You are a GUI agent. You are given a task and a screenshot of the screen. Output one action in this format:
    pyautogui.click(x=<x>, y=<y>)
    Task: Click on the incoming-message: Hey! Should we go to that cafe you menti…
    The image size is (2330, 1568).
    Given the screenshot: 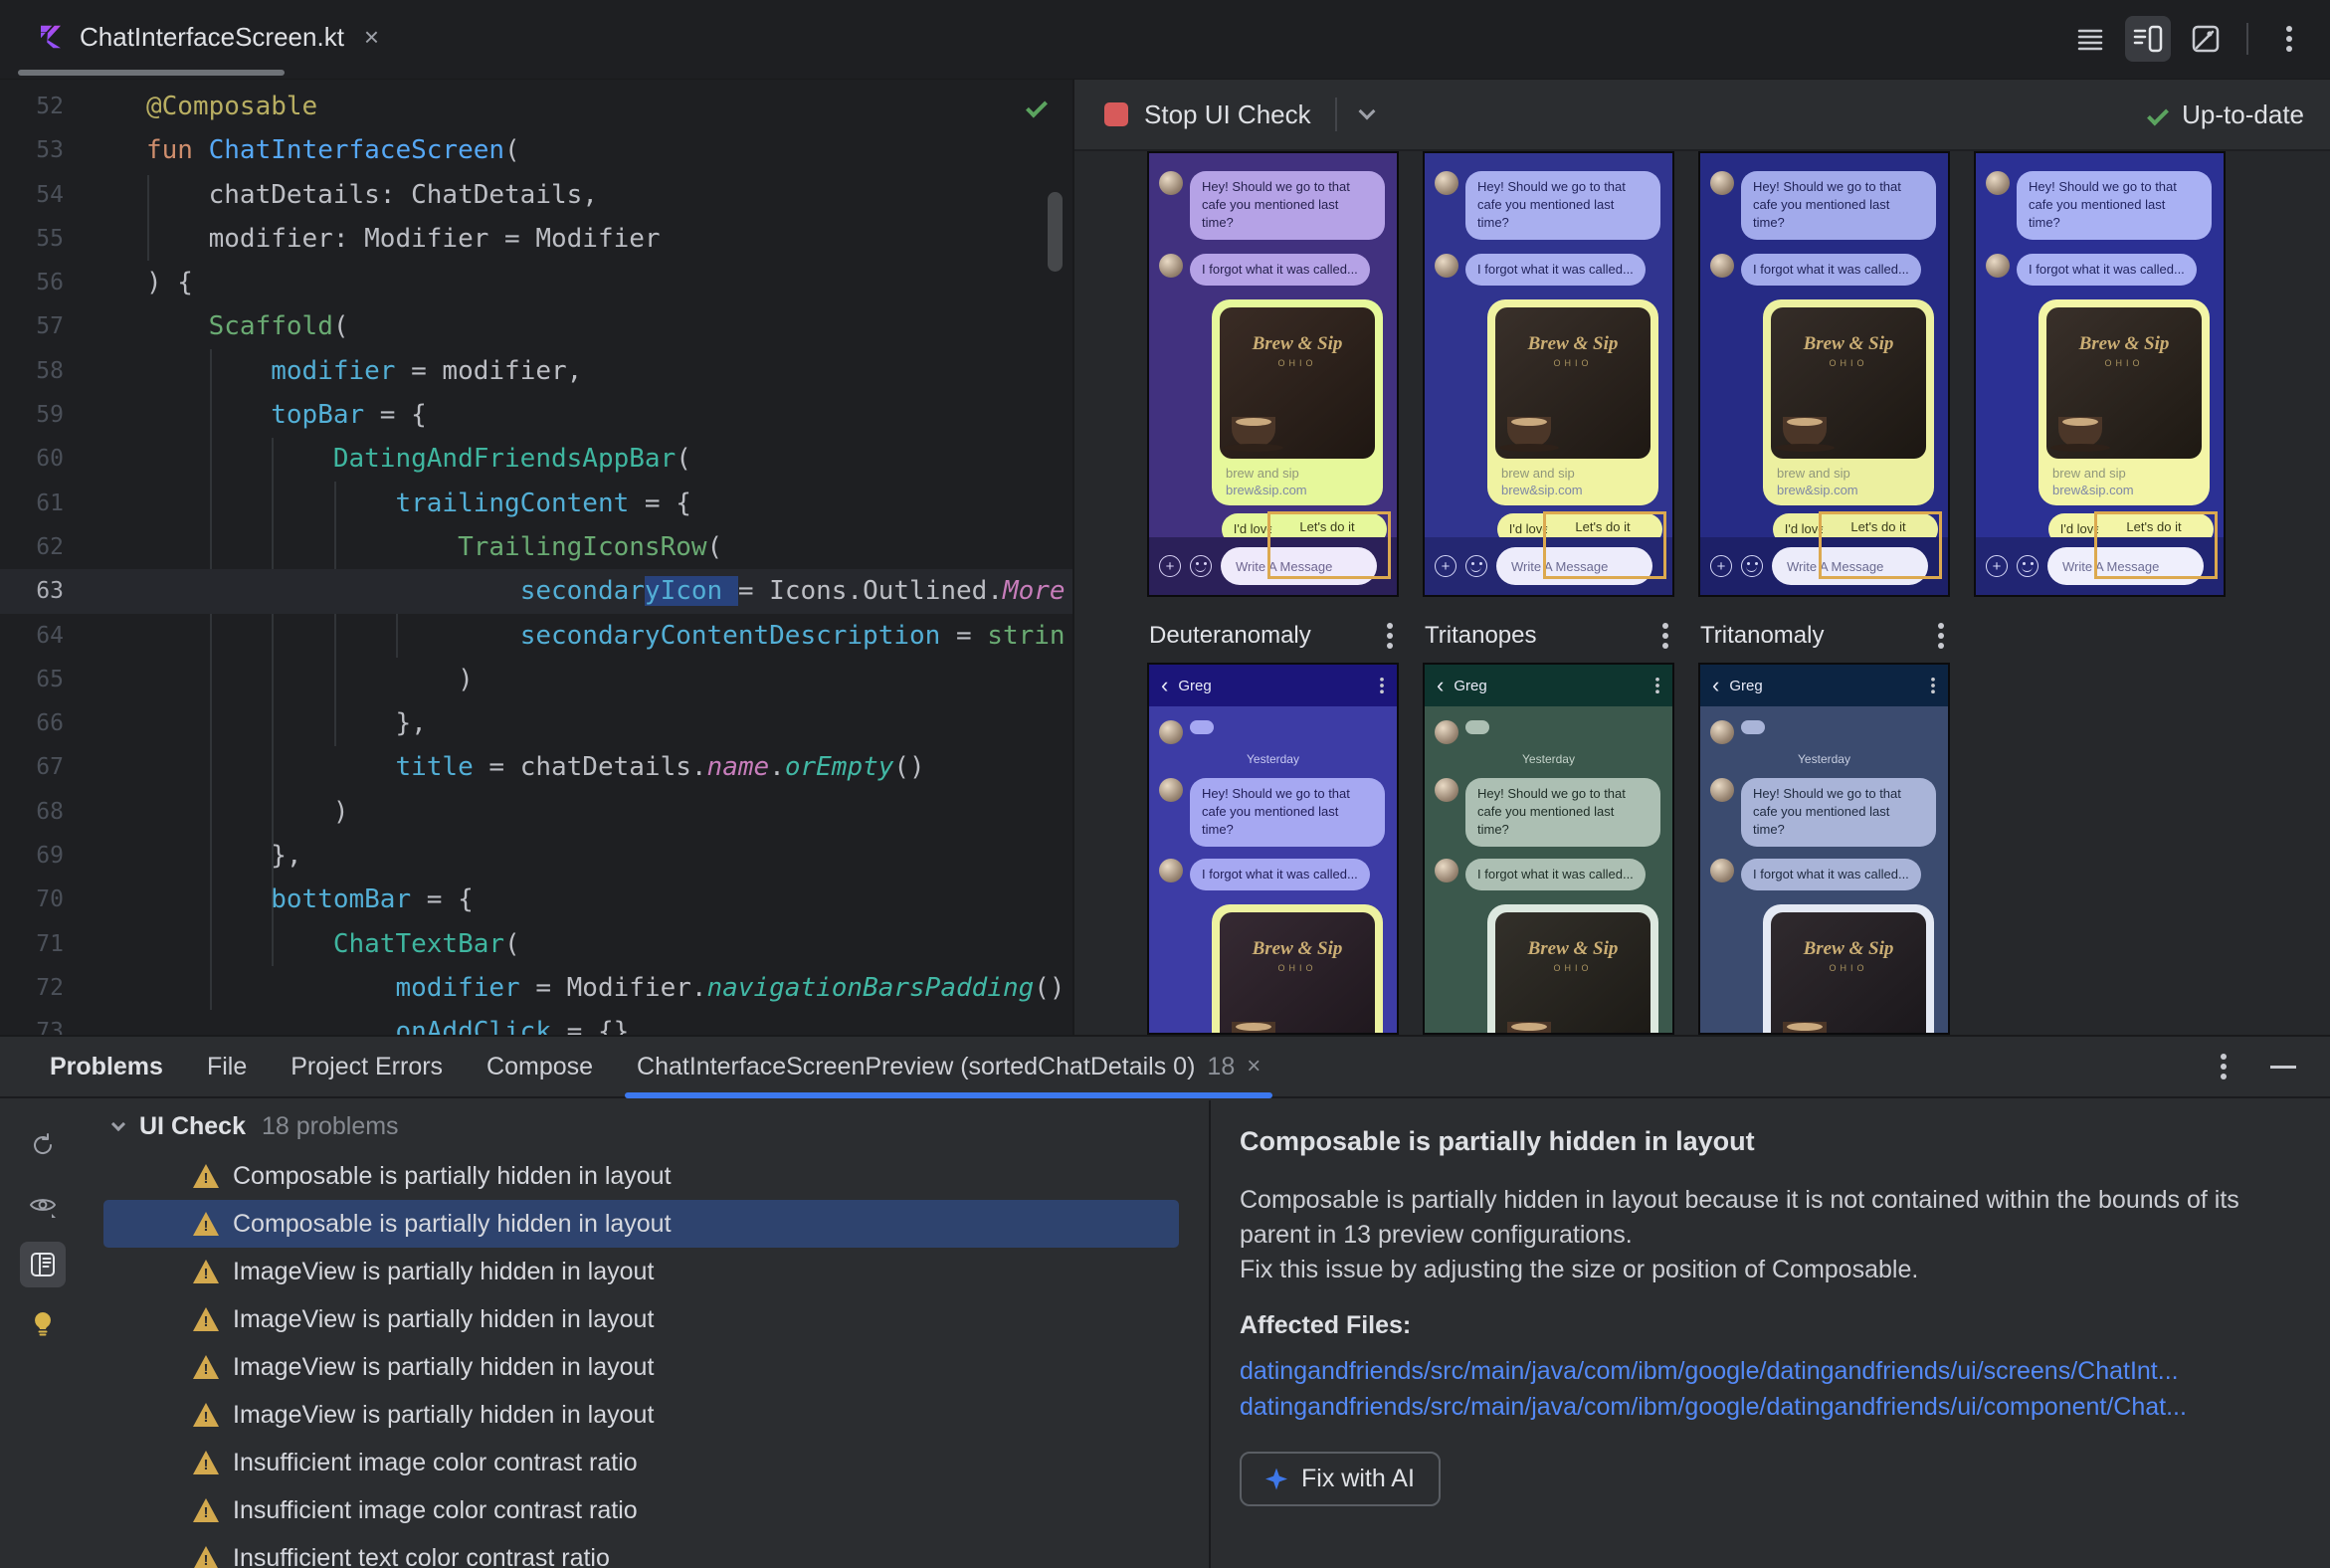 What is the action you would take?
    pyautogui.click(x=1548, y=812)
    